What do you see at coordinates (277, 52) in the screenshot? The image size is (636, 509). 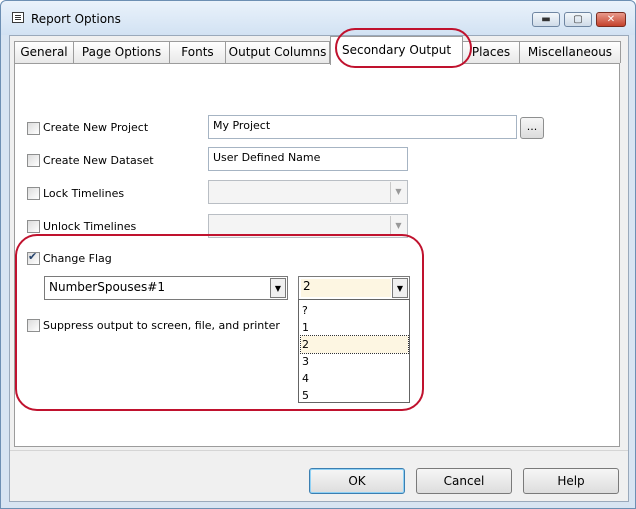 I see `tab-output-columns: Output Columns` at bounding box center [277, 52].